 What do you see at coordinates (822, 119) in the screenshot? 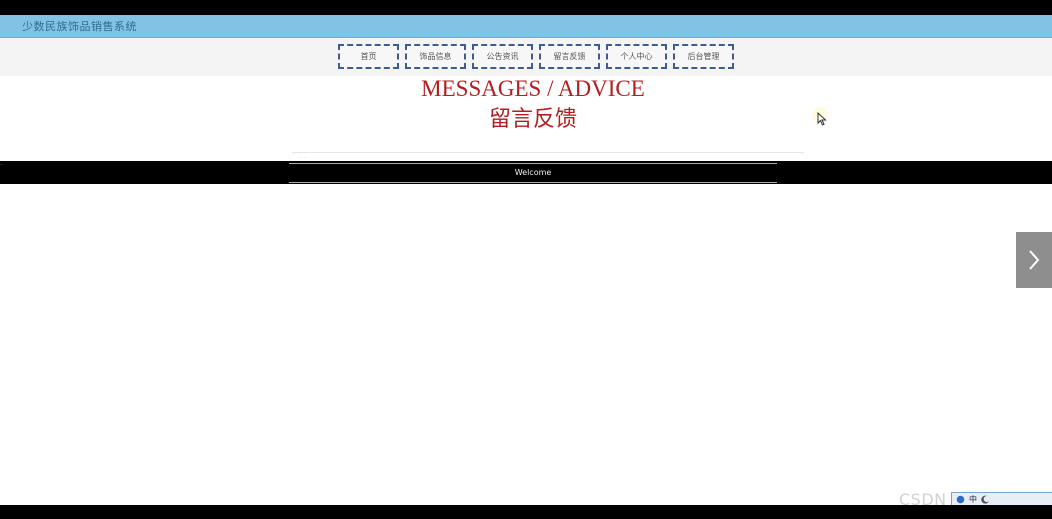
I see `mouse-cursor-icon` at bounding box center [822, 119].